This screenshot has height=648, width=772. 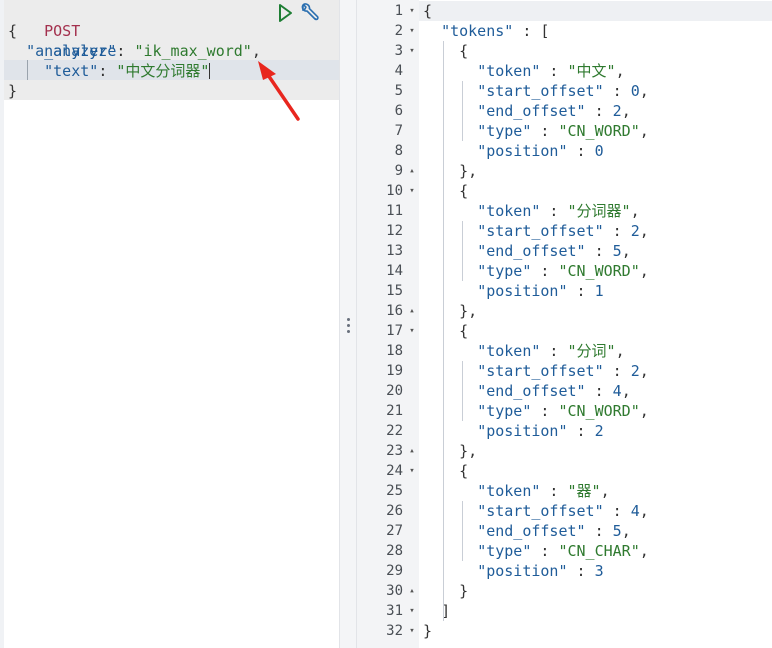 I want to click on line-number: 19, so click(x=394, y=371).